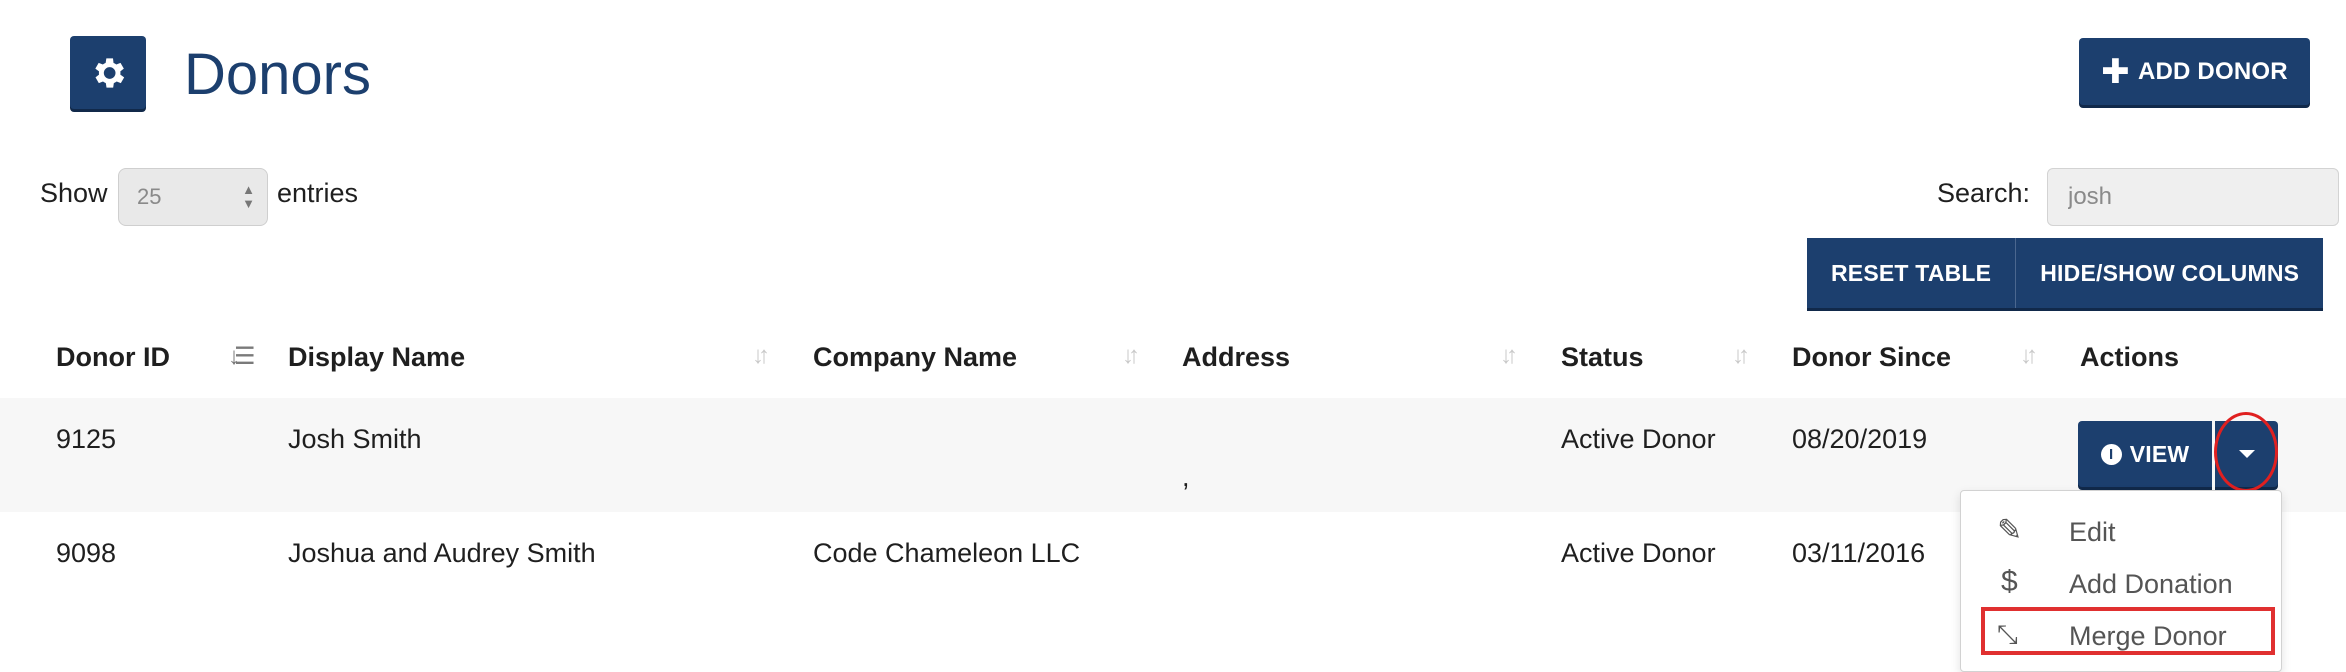  Describe the element at coordinates (1186, 477) in the screenshot. I see `cell-address: ,` at that location.